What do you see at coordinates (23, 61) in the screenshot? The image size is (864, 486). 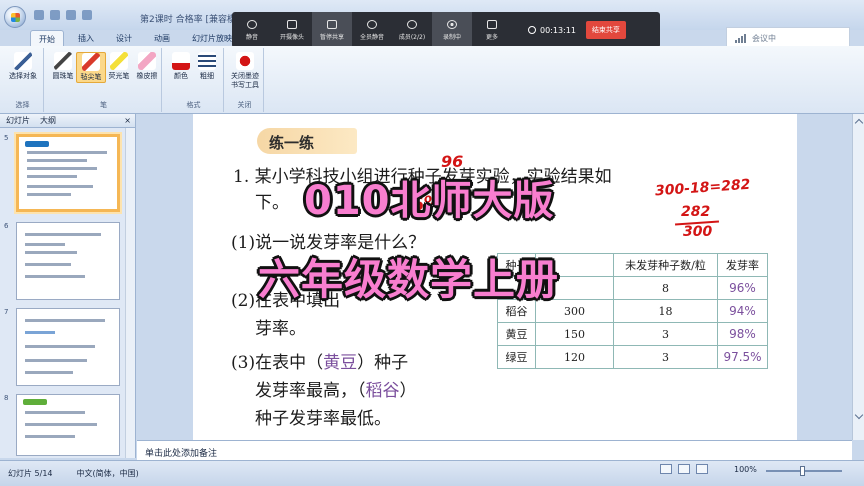 I see `cursor-icon` at bounding box center [23, 61].